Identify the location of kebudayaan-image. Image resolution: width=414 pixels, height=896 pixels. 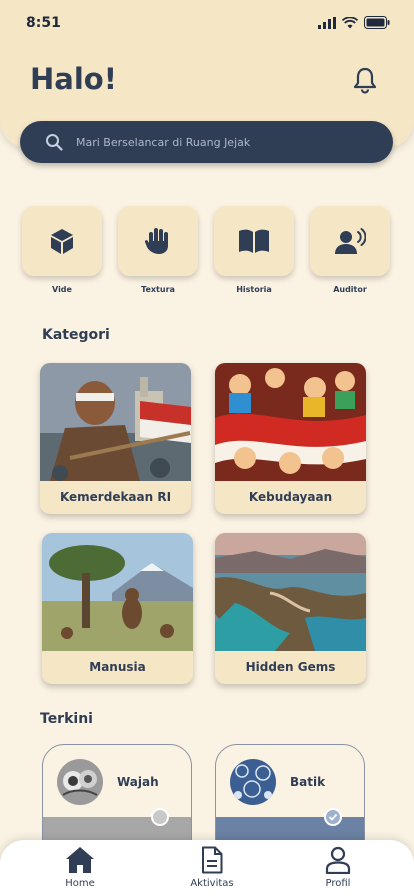
(290, 422).